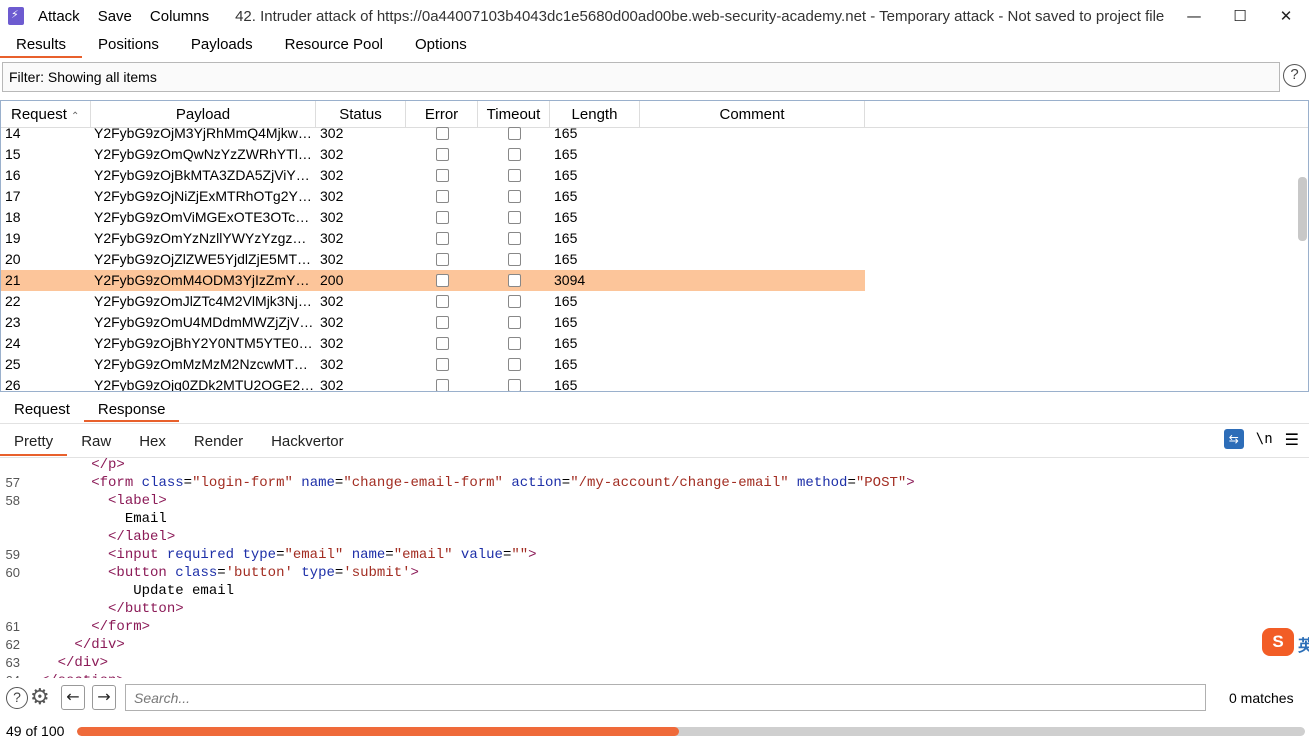 This screenshot has height=744, width=1309. I want to click on cell-payload: Y2FybG9zOmJlZTc4M2VlMjk3NjBiZGRh, so click(205, 301).